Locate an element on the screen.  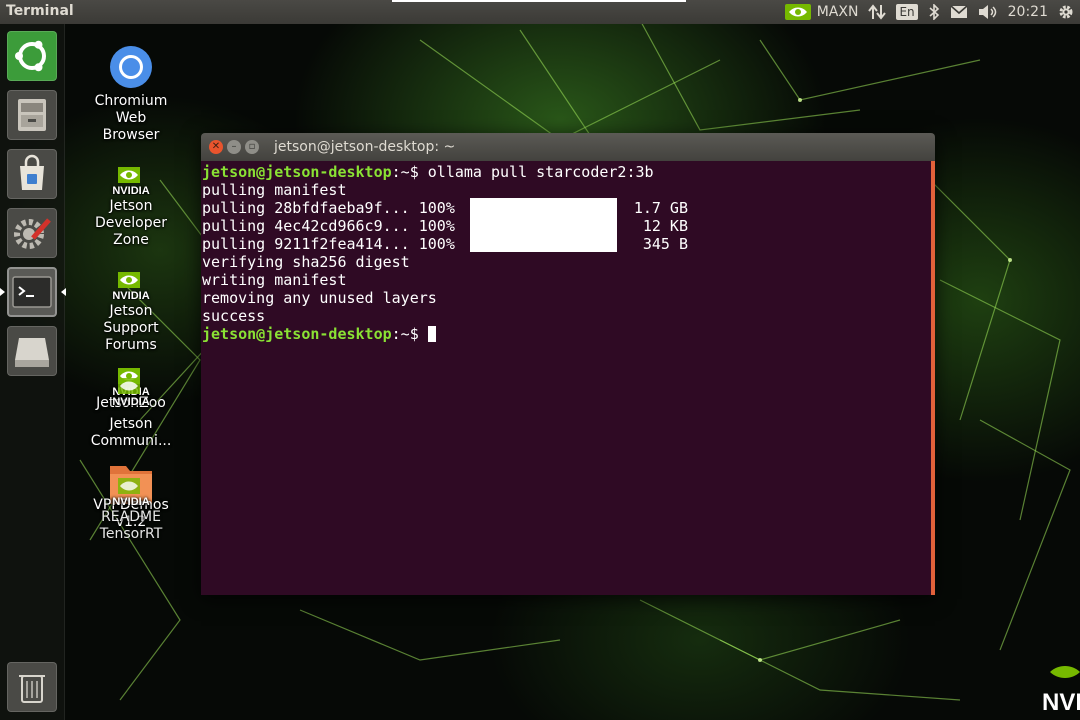
bluetooth-indicator is located at coordinates (934, 12).